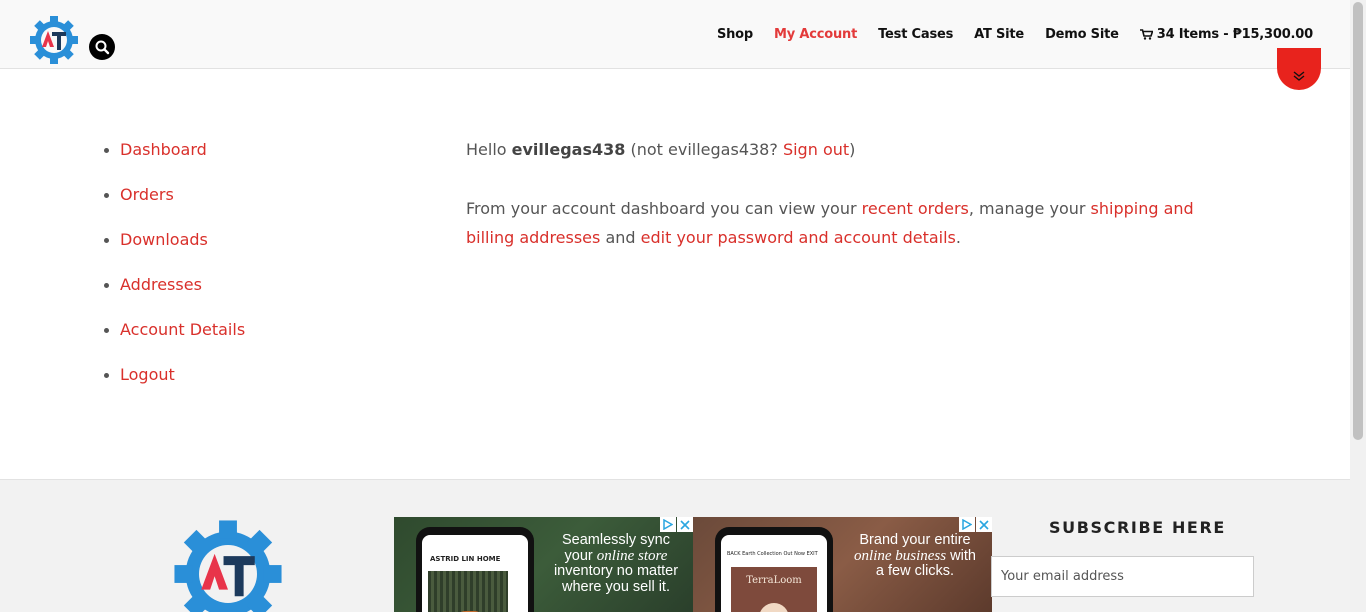 The image size is (1366, 612). I want to click on greeting-close: ), so click(852, 149).